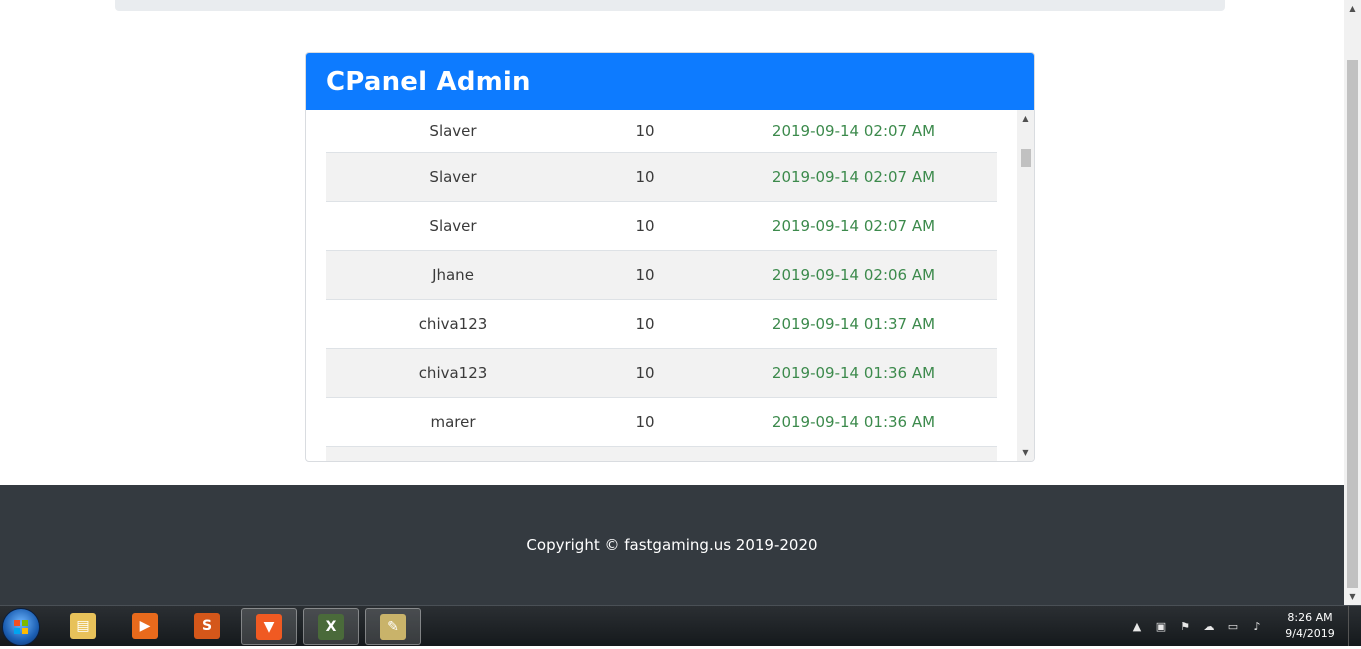  What do you see at coordinates (1310, 626) in the screenshot?
I see `taskbar-clock: 8:26 AM 9/4/2019` at bounding box center [1310, 626].